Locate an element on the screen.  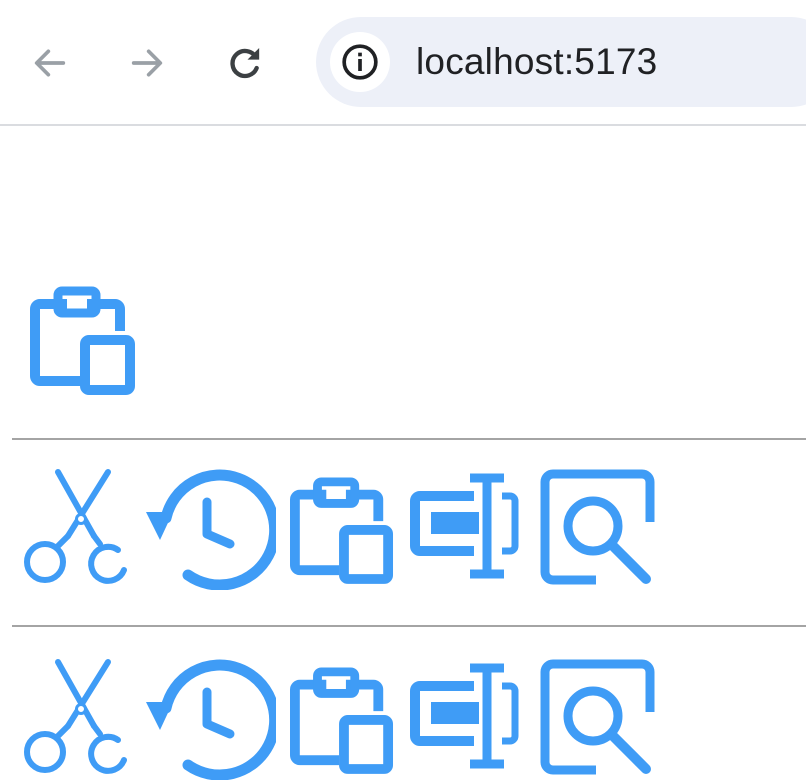
back-button is located at coordinates (50, 63).